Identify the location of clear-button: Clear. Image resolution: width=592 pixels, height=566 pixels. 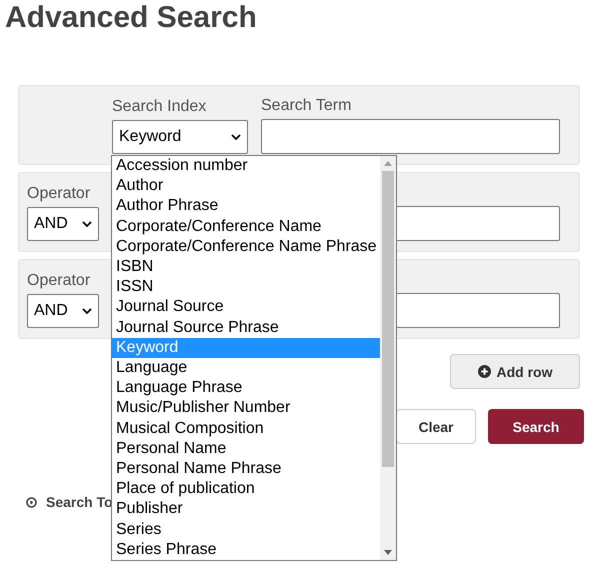
(436, 426).